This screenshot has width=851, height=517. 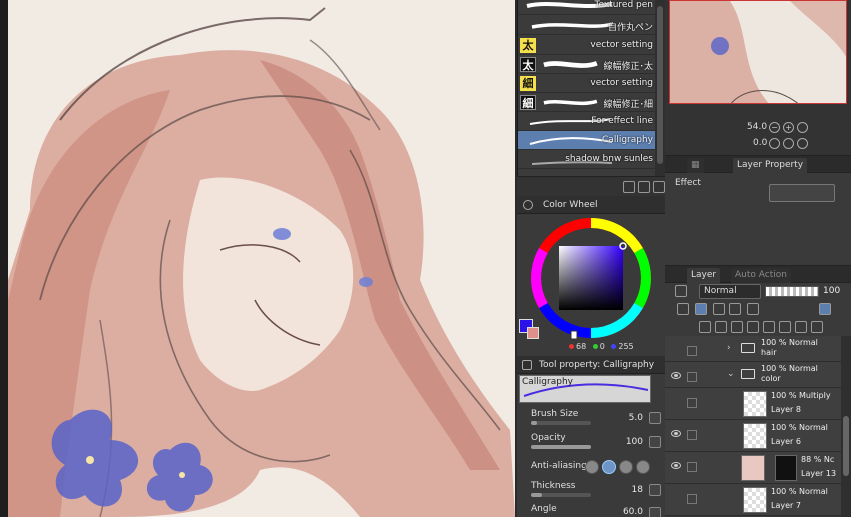 What do you see at coordinates (753, 436) in the screenshot?
I see `layer-row: 100 % Normal Layer 6` at bounding box center [753, 436].